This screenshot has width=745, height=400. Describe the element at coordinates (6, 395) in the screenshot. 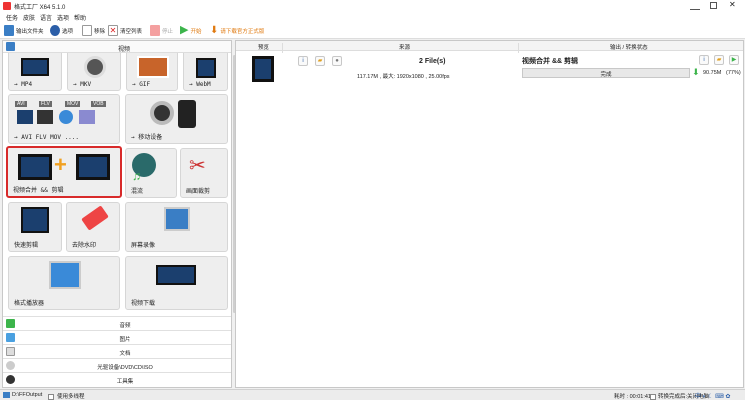

I see `folder-icon` at that location.